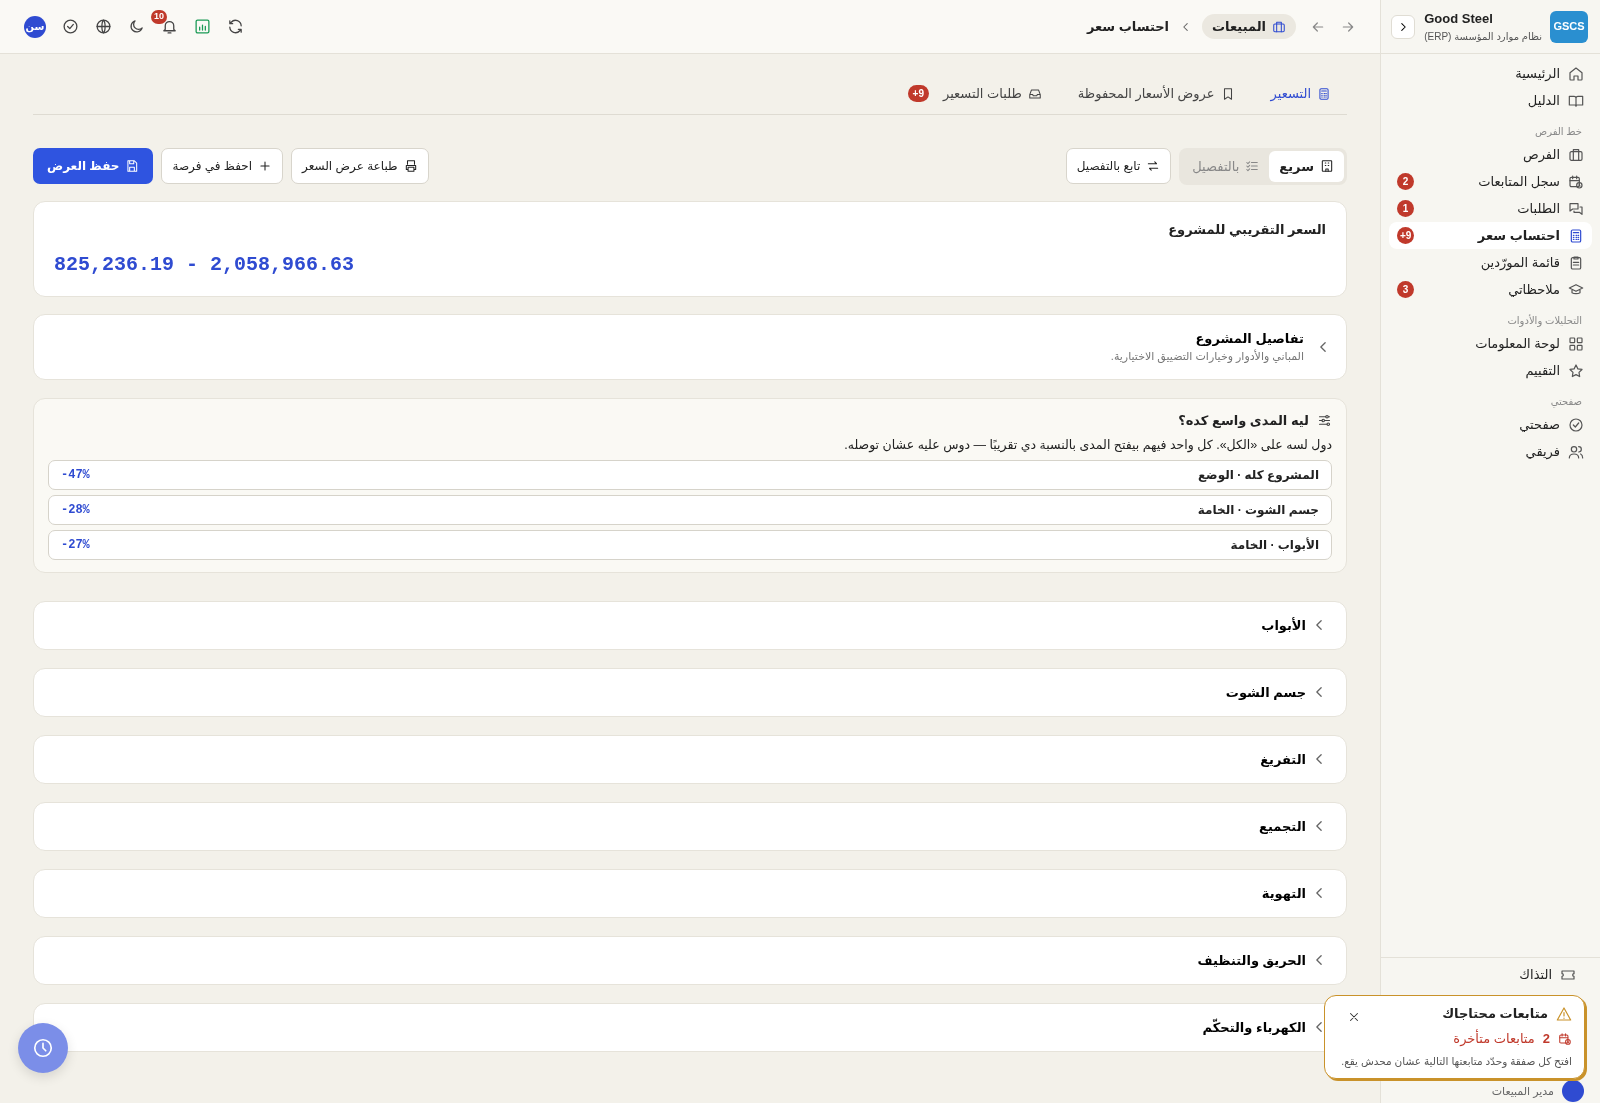 This screenshot has width=1600, height=1103. What do you see at coordinates (690, 826) in the screenshot?
I see `section-header: التجميع` at bounding box center [690, 826].